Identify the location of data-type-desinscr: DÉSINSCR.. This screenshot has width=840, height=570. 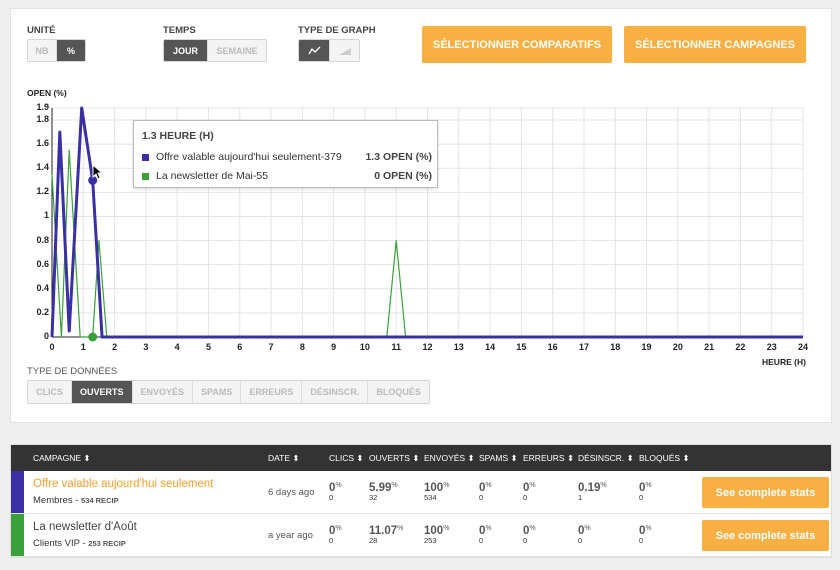
(335, 392).